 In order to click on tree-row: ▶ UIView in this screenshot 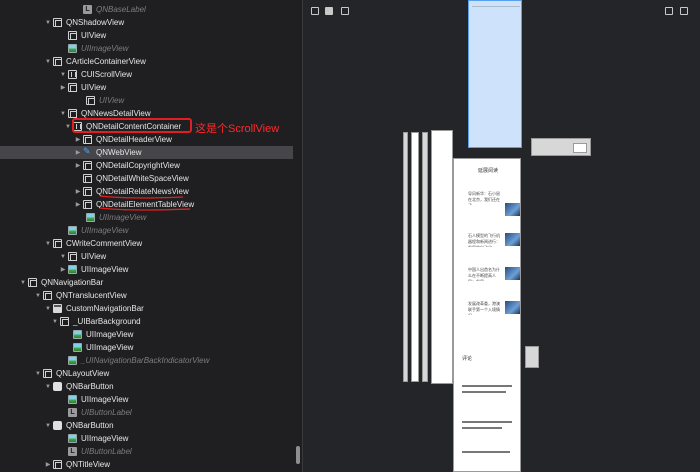, I will do `click(146, 87)`.